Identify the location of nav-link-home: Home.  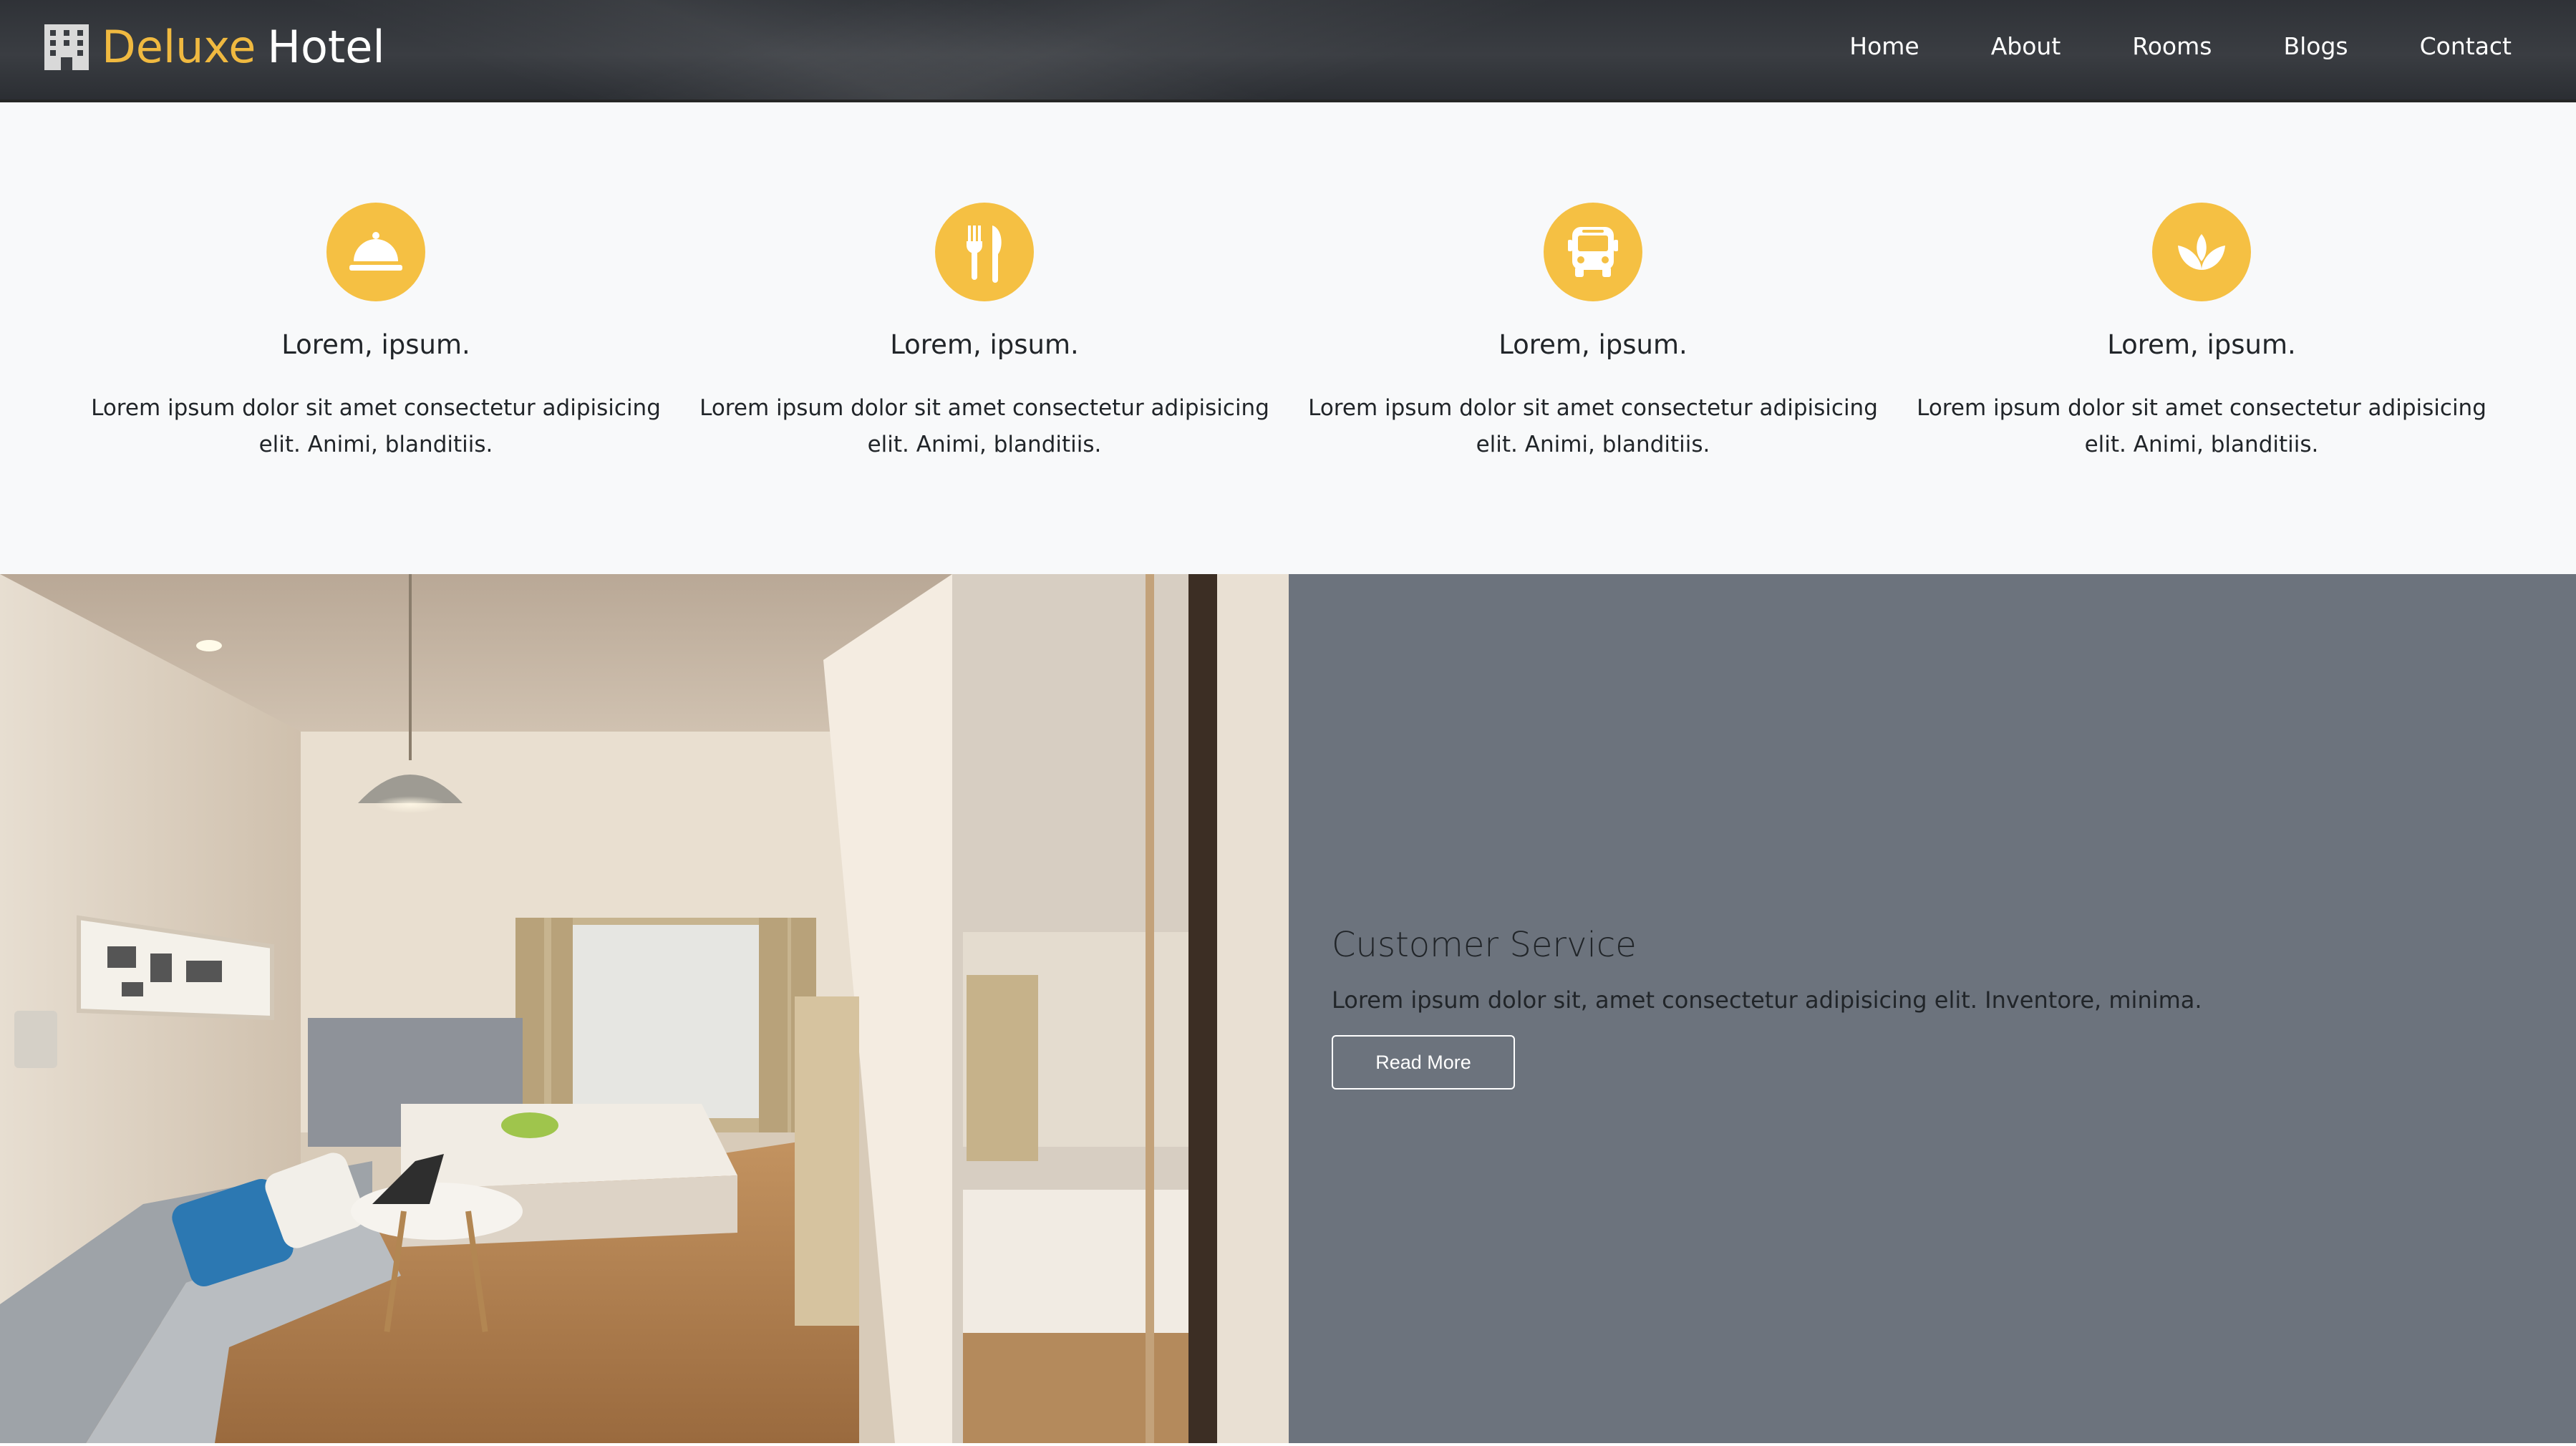
(1884, 46).